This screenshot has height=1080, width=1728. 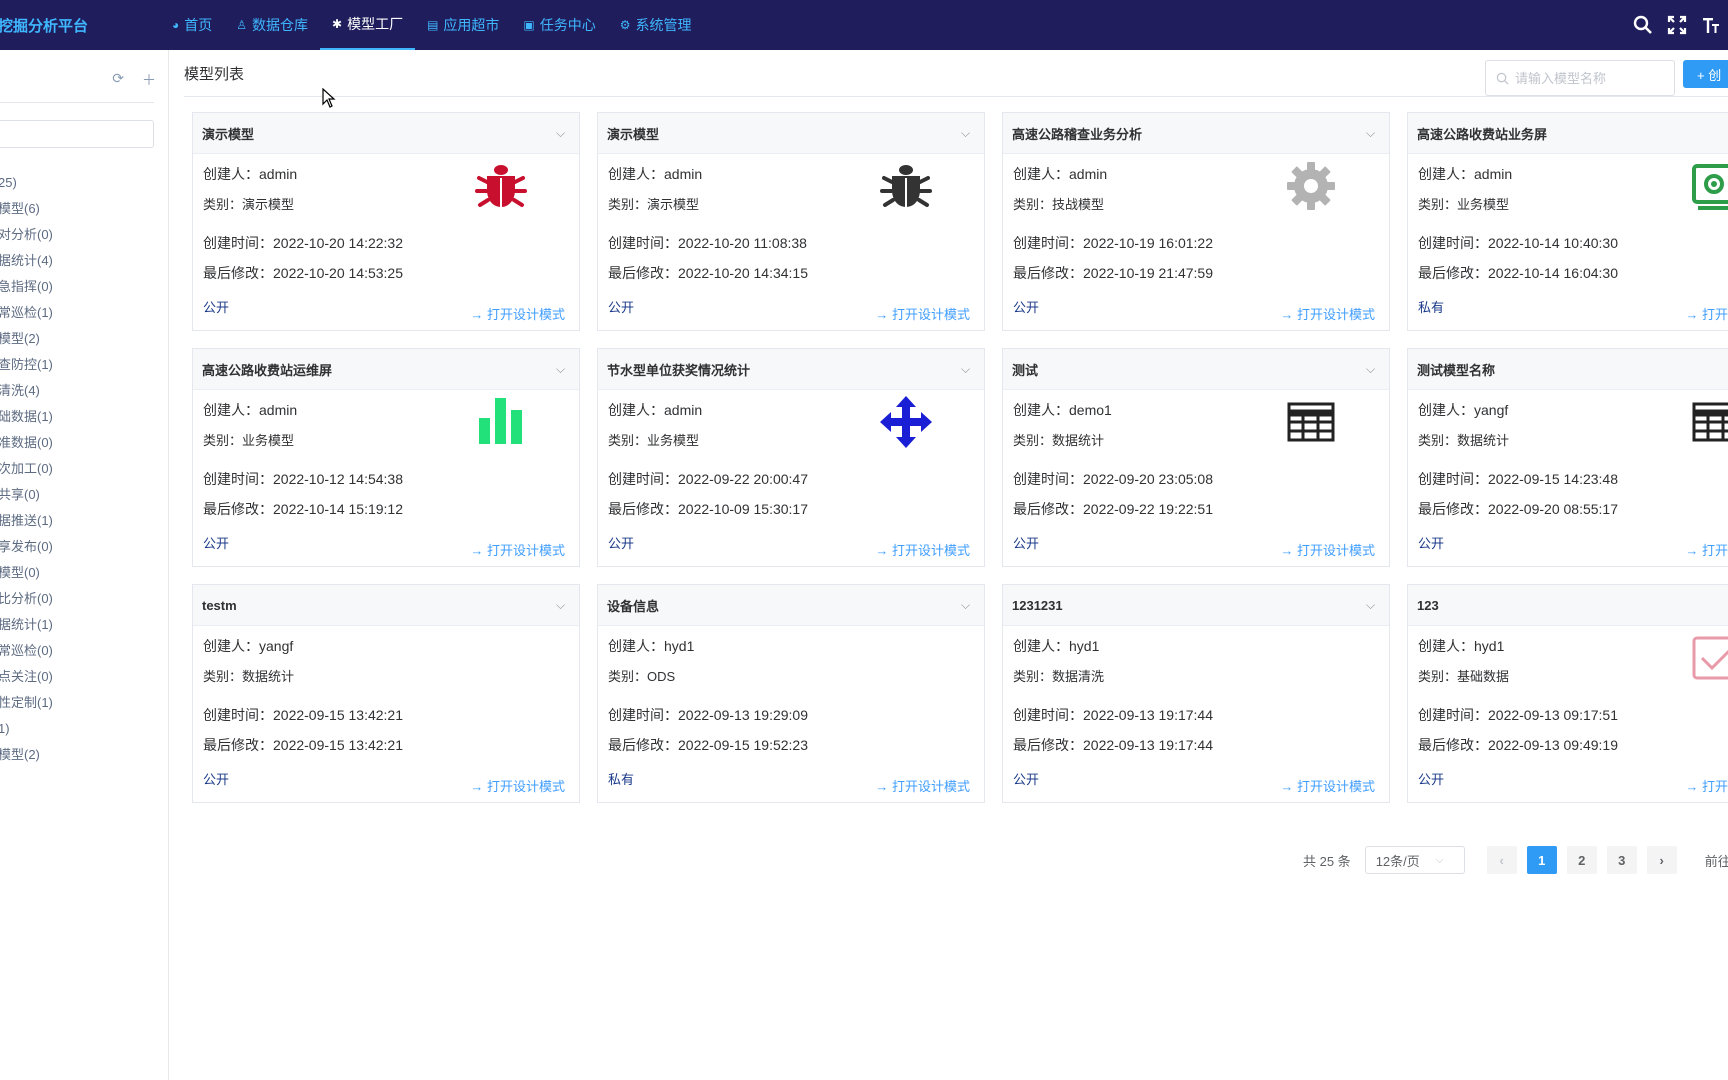 What do you see at coordinates (1113, 479) in the screenshot?
I see `created-row: 创建时间：2022-09-20 23:05:08` at bounding box center [1113, 479].